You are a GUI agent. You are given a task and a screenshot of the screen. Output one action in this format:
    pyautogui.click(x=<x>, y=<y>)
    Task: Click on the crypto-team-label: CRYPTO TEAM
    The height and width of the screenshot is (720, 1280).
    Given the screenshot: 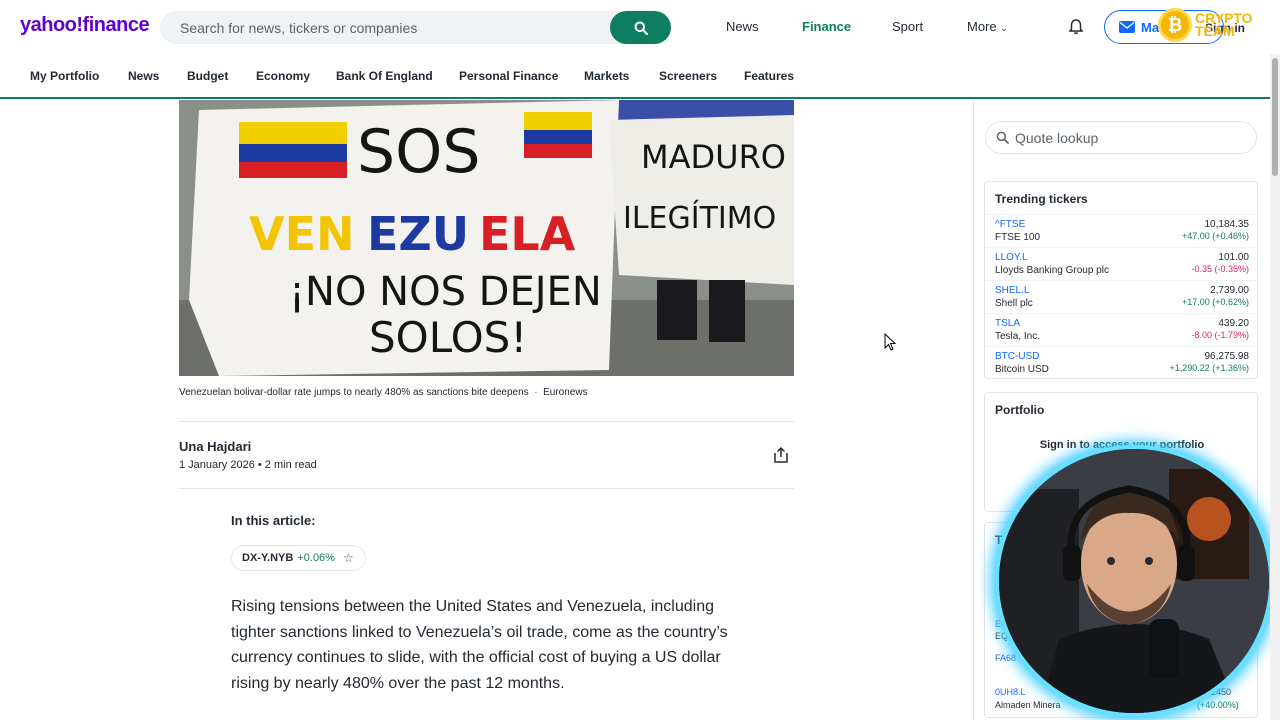 What is the action you would take?
    pyautogui.click(x=1224, y=25)
    